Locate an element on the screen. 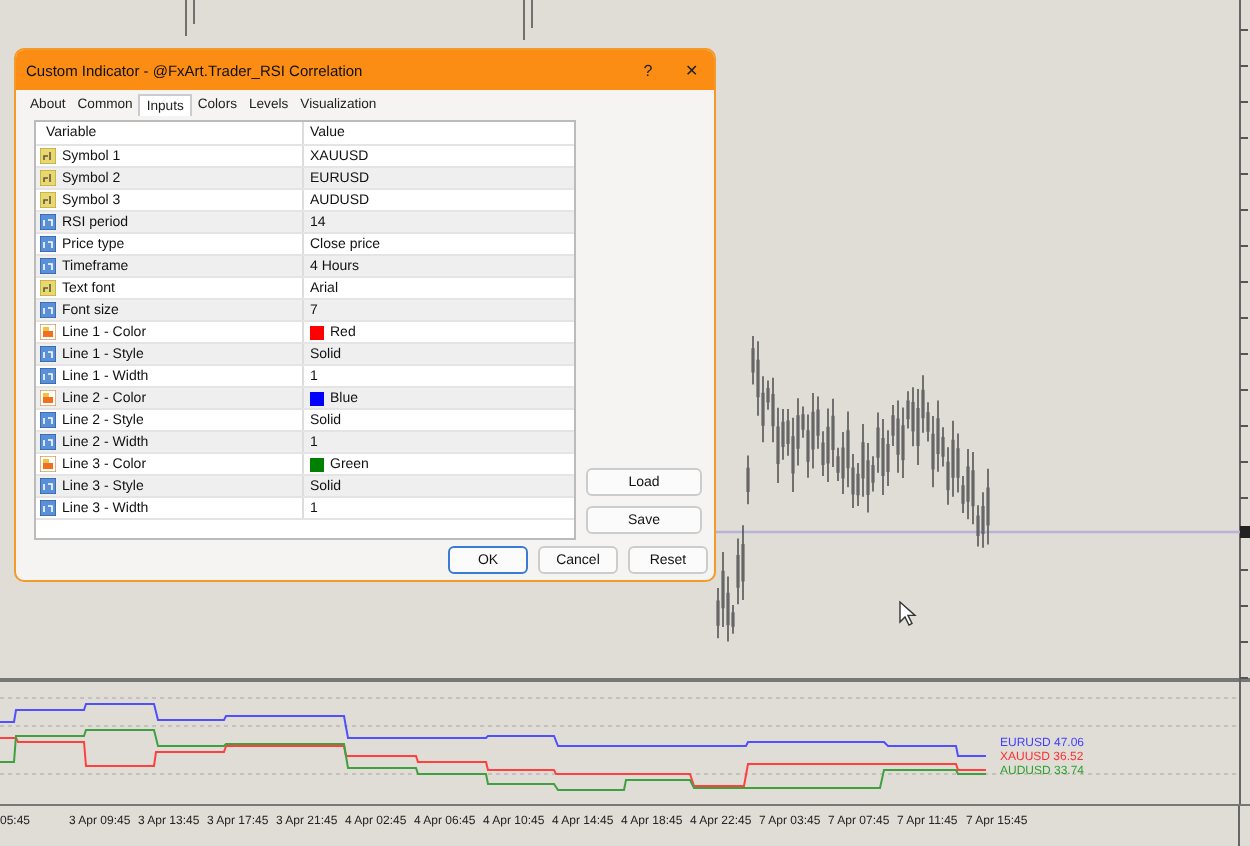 The height and width of the screenshot is (846, 1250). price-marker is located at coordinates (1245, 532).